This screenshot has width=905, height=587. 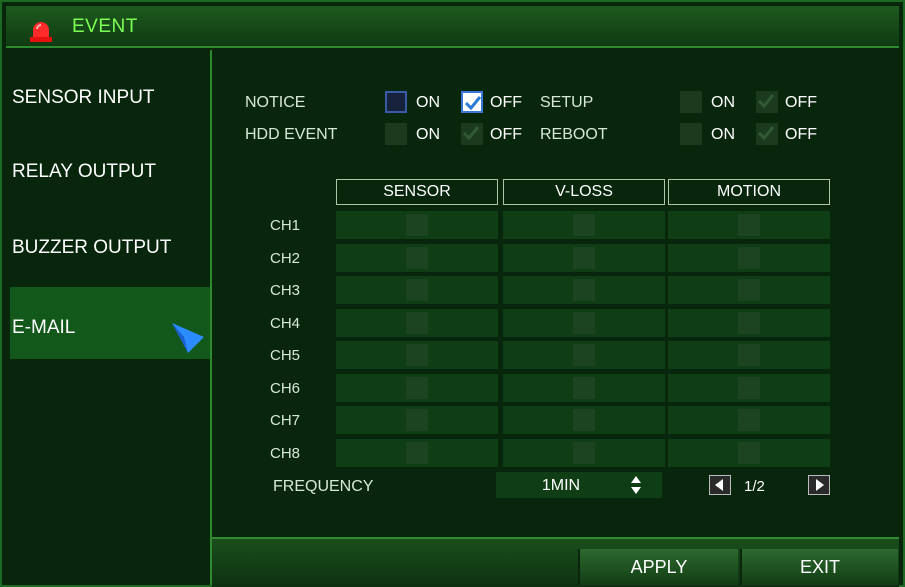 I want to click on cursor-arrow-icon, so click(x=188, y=337).